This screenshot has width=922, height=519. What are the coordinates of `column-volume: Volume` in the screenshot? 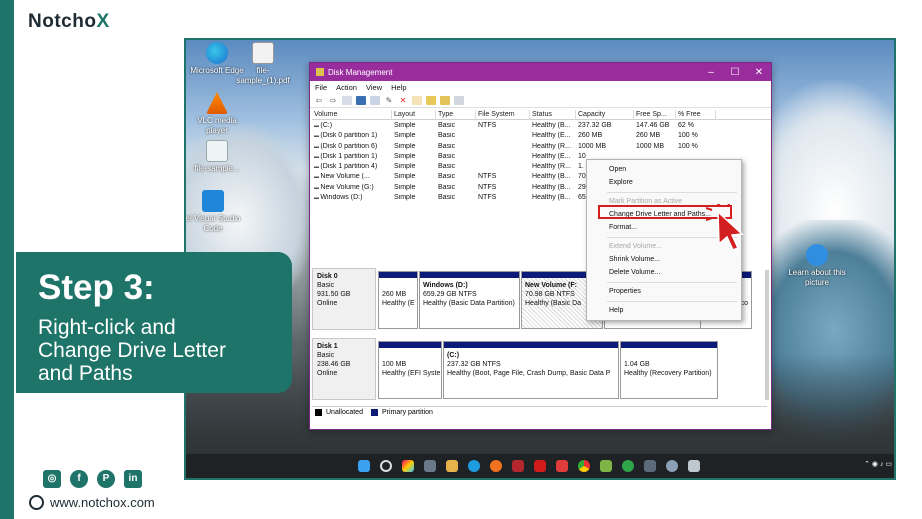 It's located at (352, 115).